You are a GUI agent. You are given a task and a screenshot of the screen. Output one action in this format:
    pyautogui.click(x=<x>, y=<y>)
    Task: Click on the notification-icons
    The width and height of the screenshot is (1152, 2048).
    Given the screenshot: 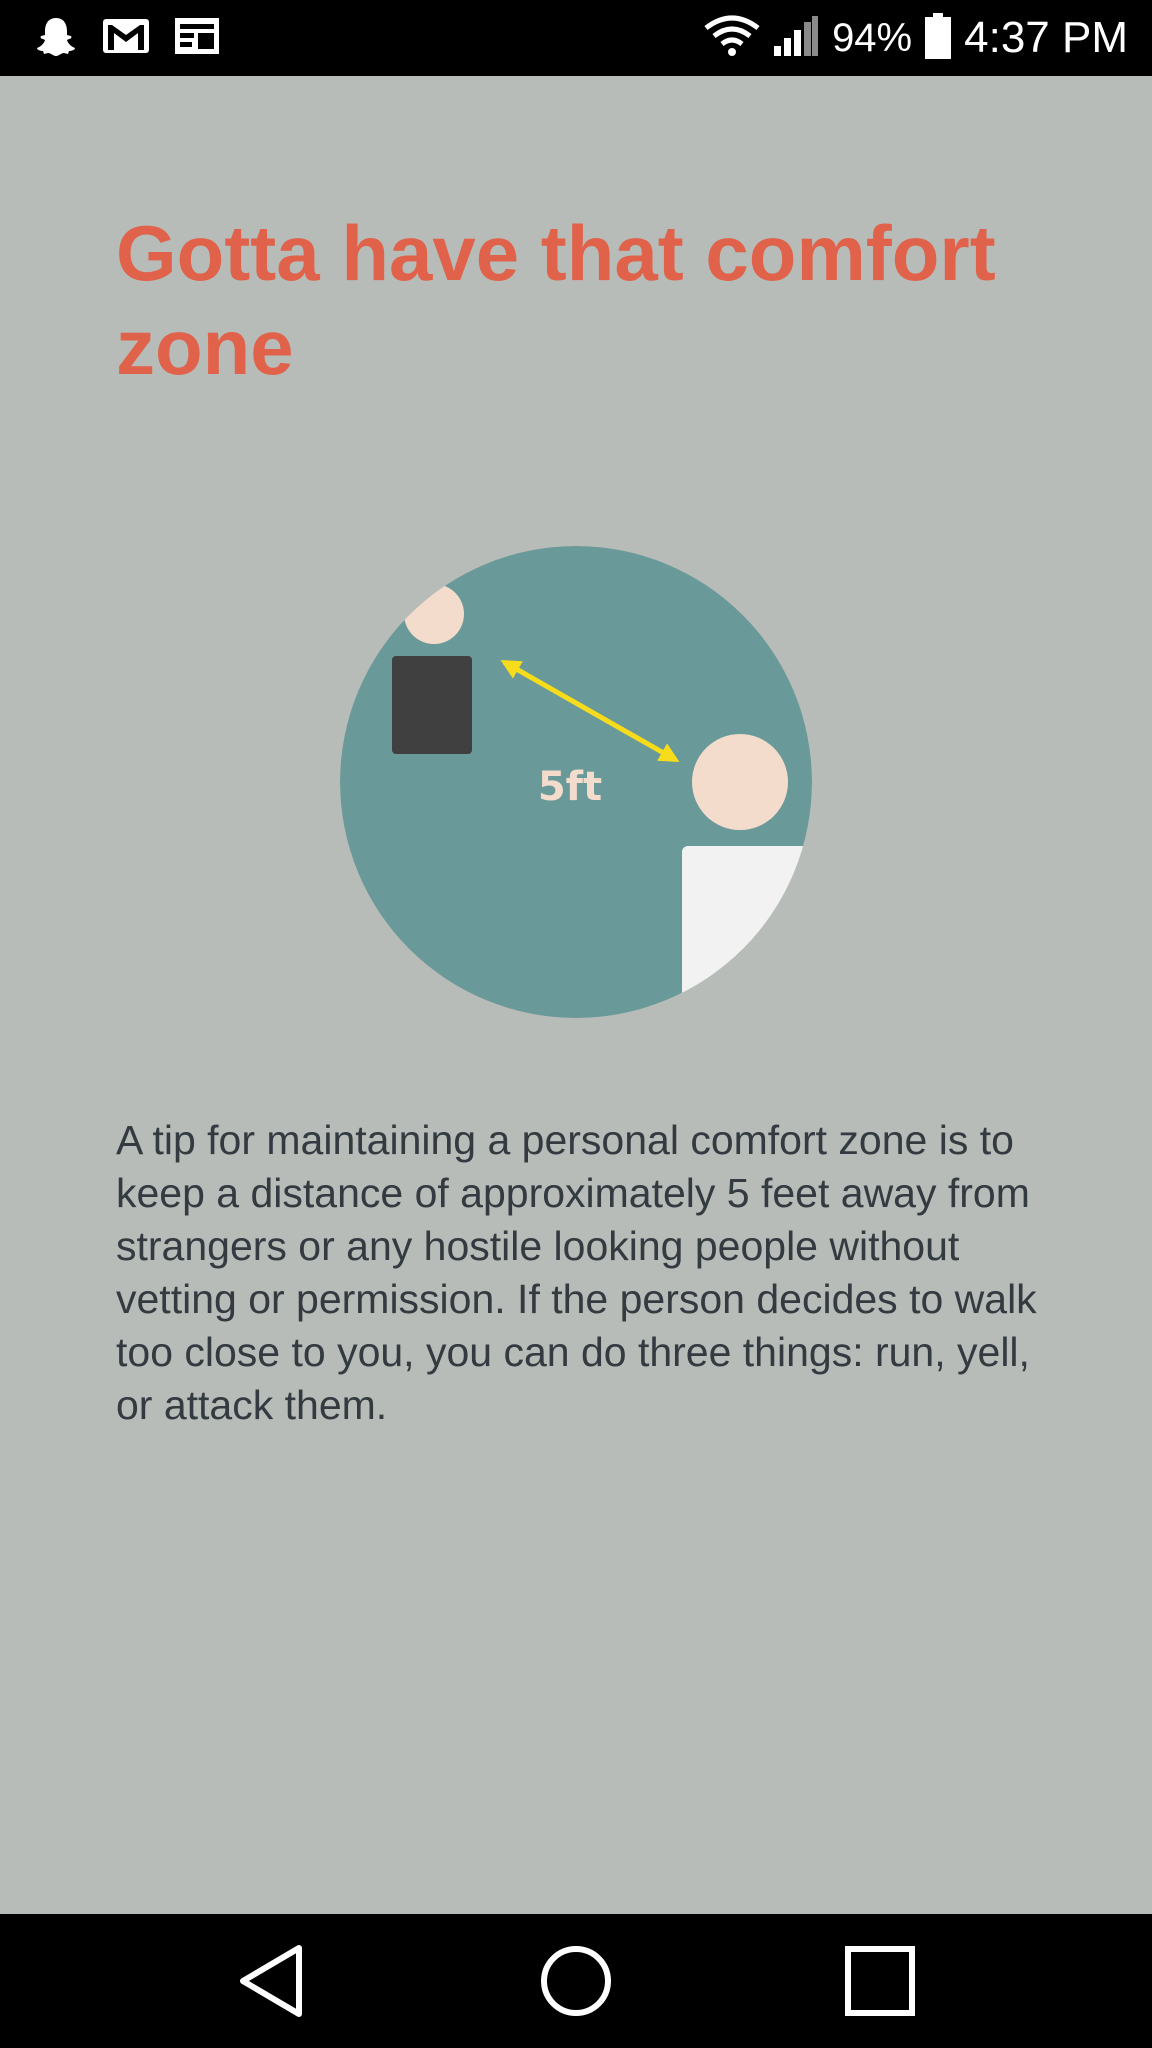 What is the action you would take?
    pyautogui.click(x=127, y=38)
    